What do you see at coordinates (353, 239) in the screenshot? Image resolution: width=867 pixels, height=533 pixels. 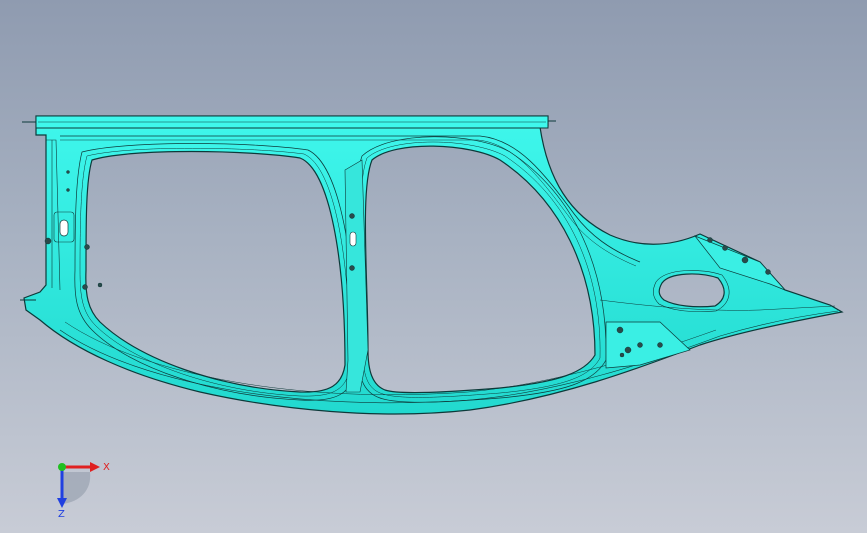 I see `b-pillar-slot` at bounding box center [353, 239].